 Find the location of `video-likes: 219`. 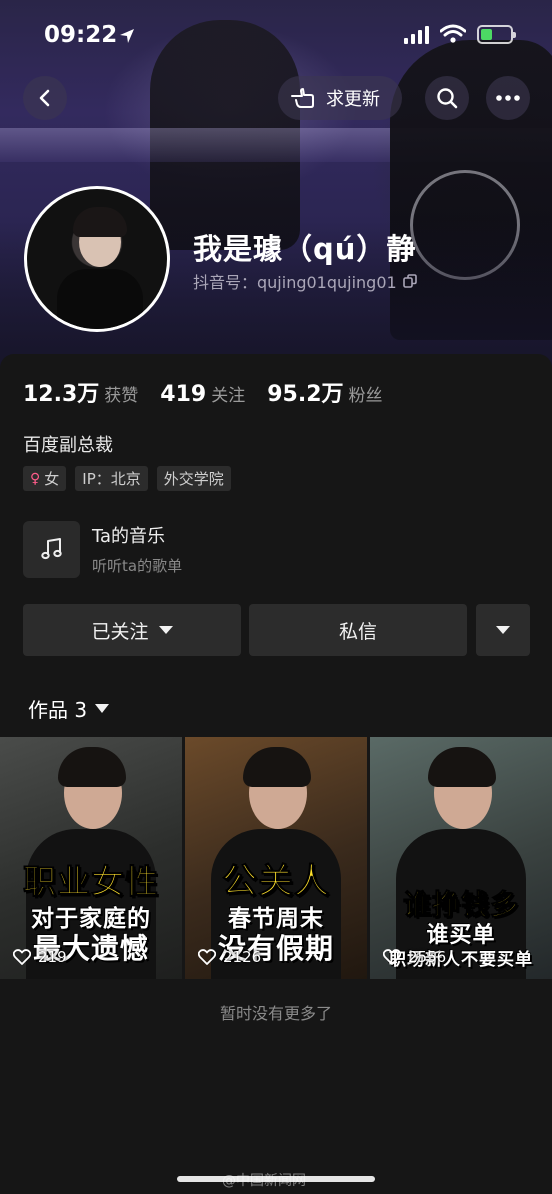

video-likes: 219 is located at coordinates (40, 957).